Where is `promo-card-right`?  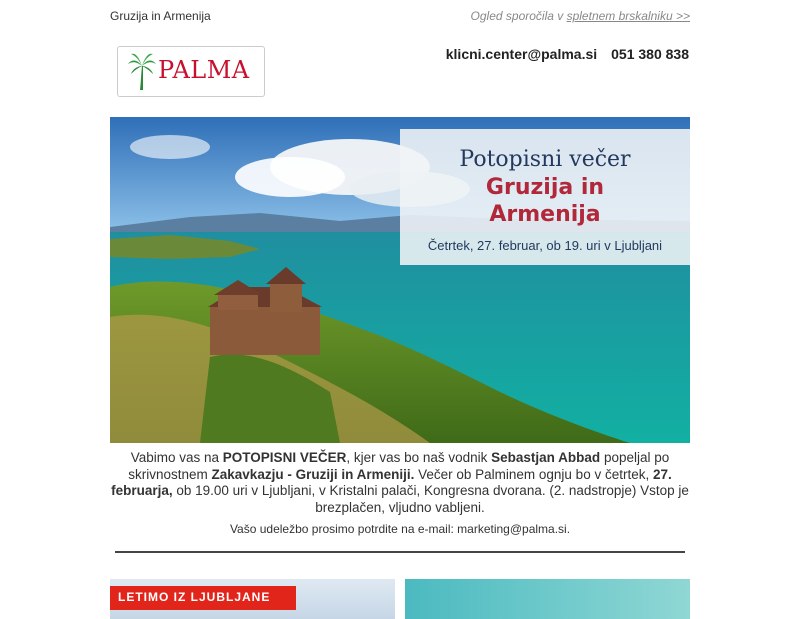 promo-card-right is located at coordinates (547, 599).